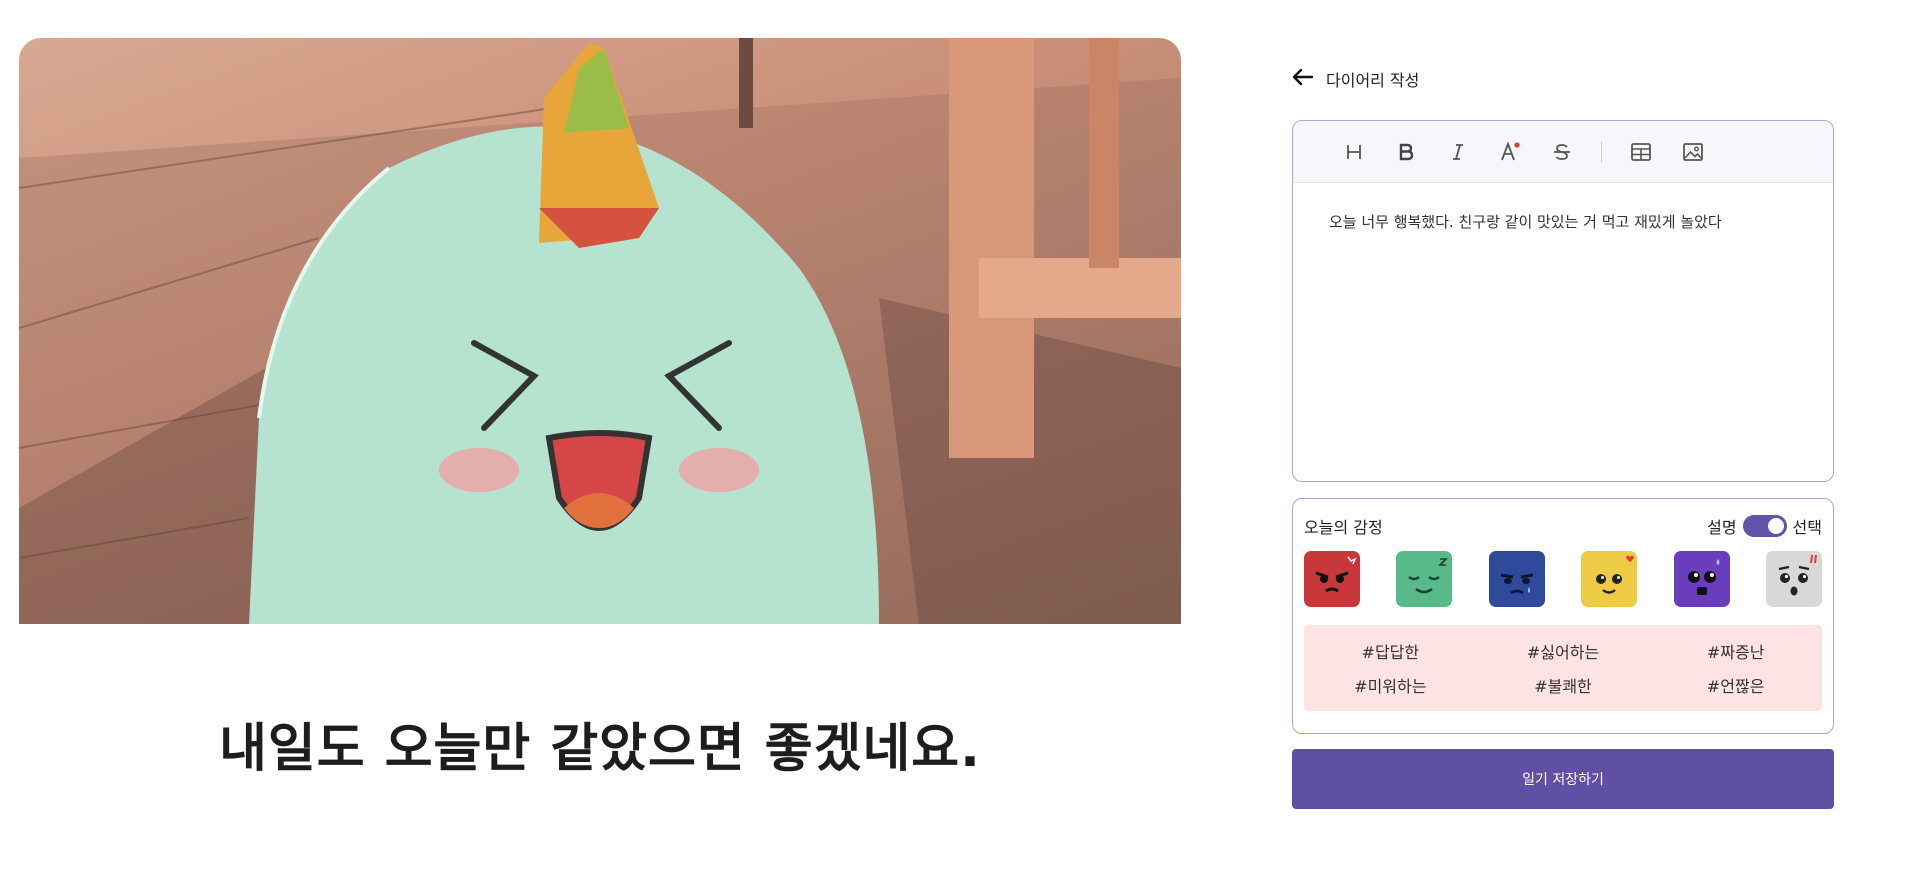 The width and height of the screenshot is (1920, 886). I want to click on mode-toggle, so click(1764, 526).